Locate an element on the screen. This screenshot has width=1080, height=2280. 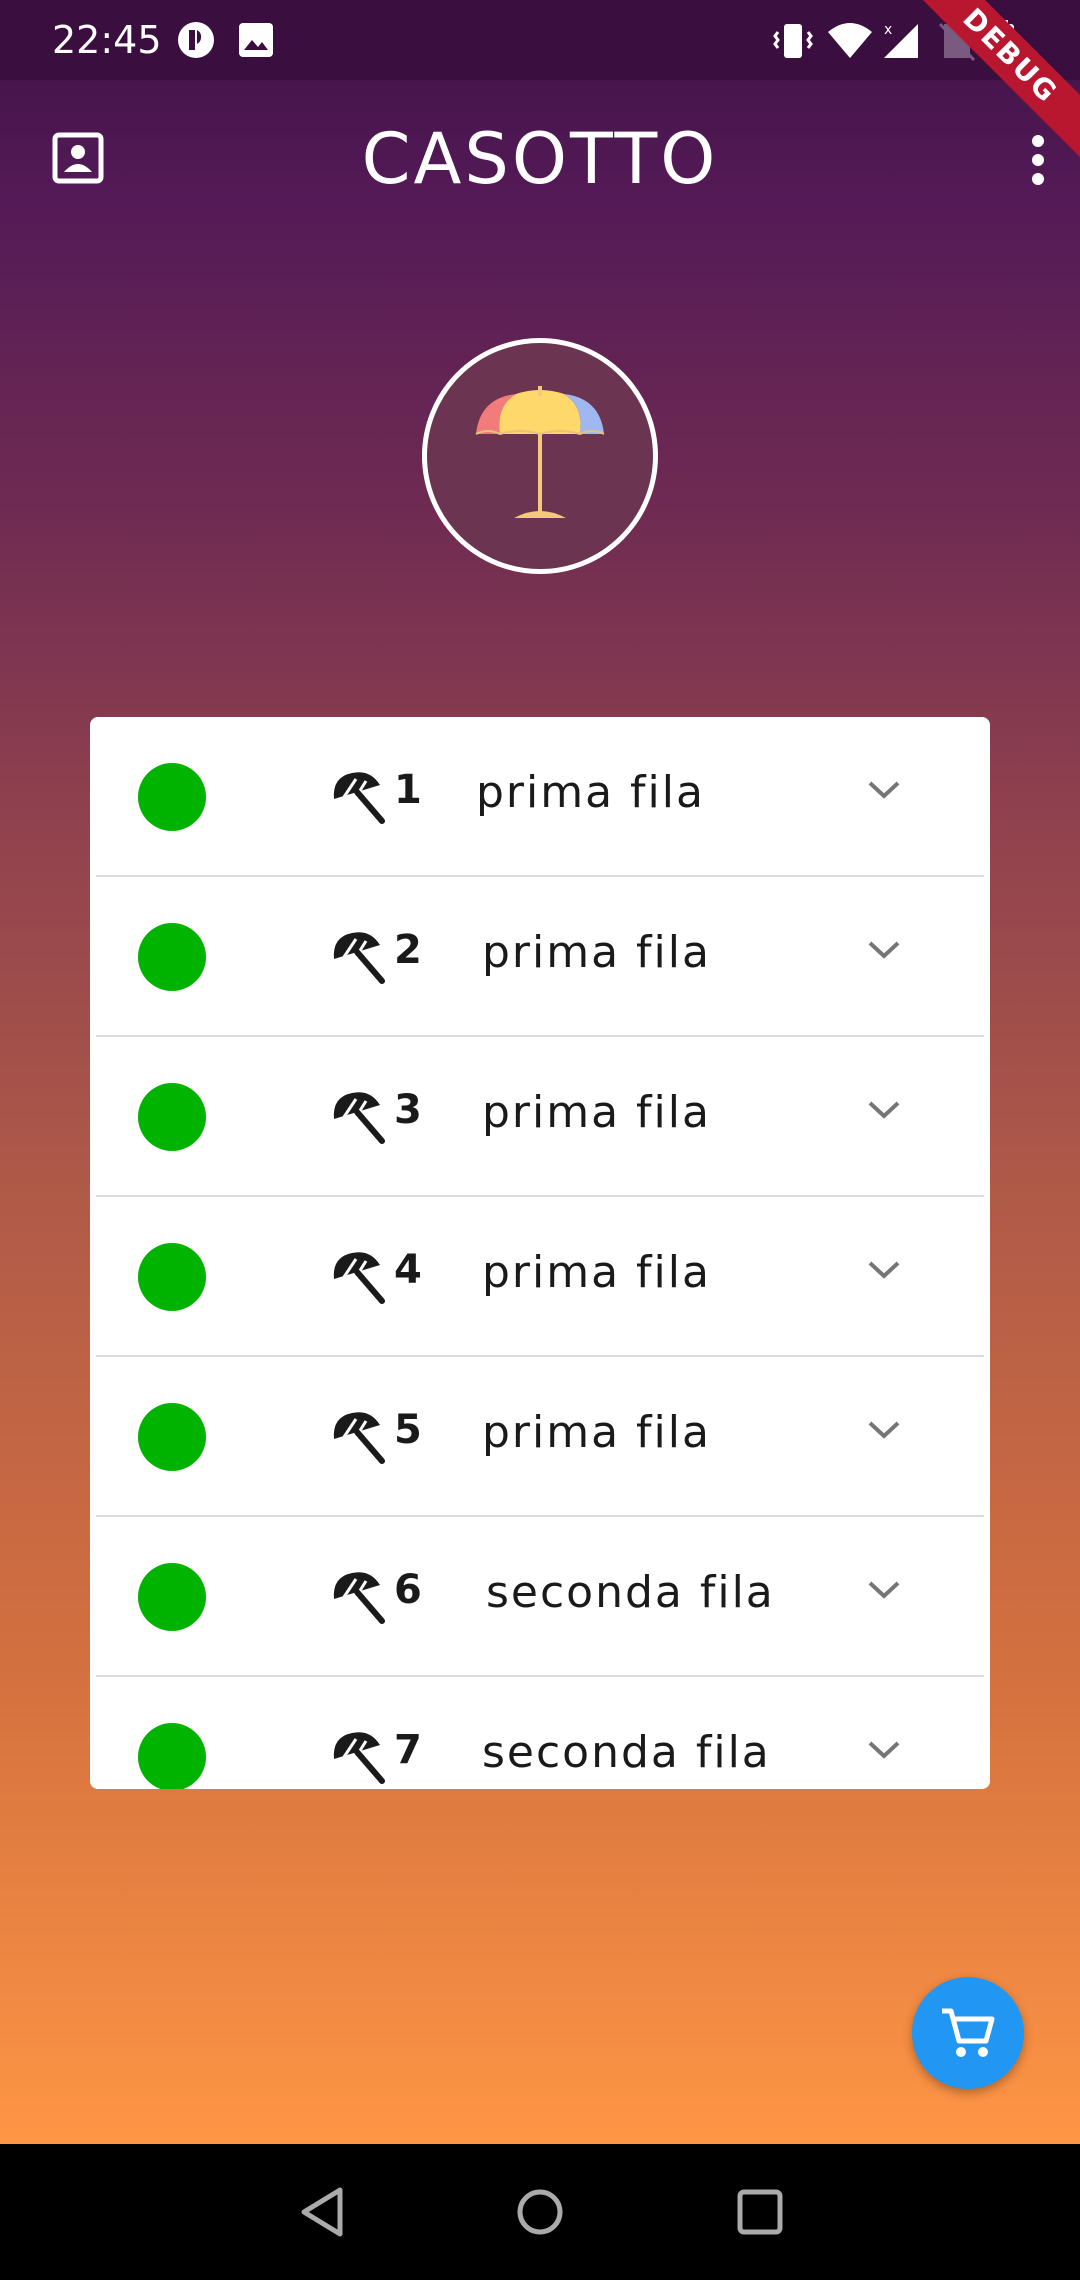
list-item: 4 prima fila is located at coordinates (540, 1277).